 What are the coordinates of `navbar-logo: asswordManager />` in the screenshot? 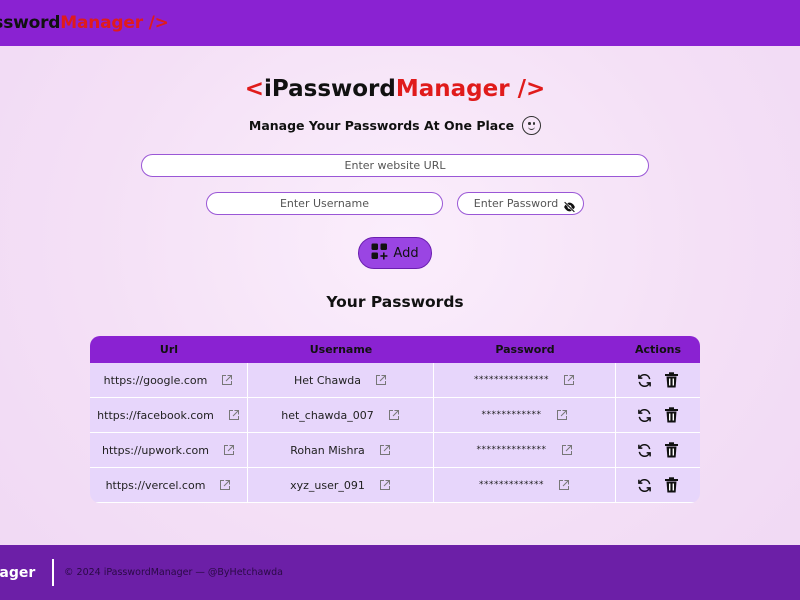 It's located at (84, 23).